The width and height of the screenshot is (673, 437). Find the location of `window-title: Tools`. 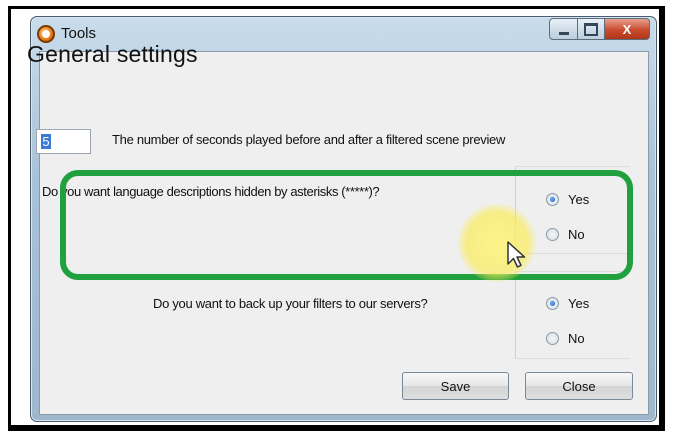

window-title: Tools is located at coordinates (79, 33).